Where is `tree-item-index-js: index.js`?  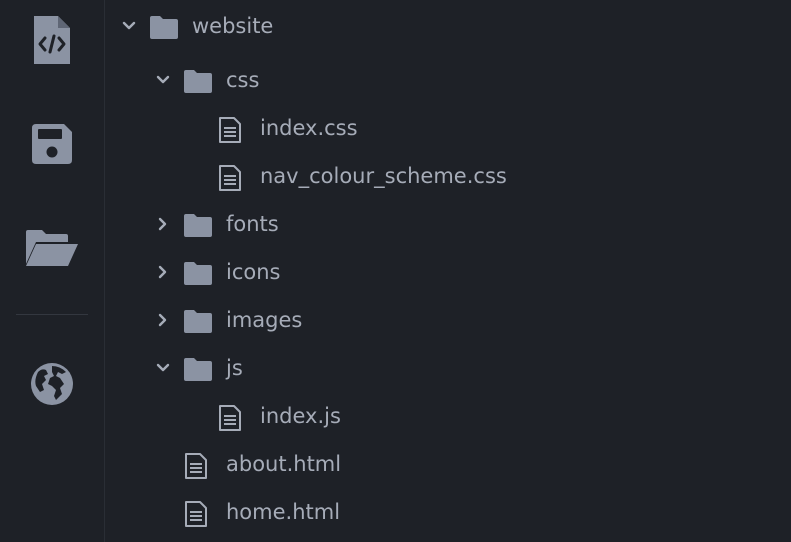
tree-item-index-js: index.js is located at coordinates (448, 416).